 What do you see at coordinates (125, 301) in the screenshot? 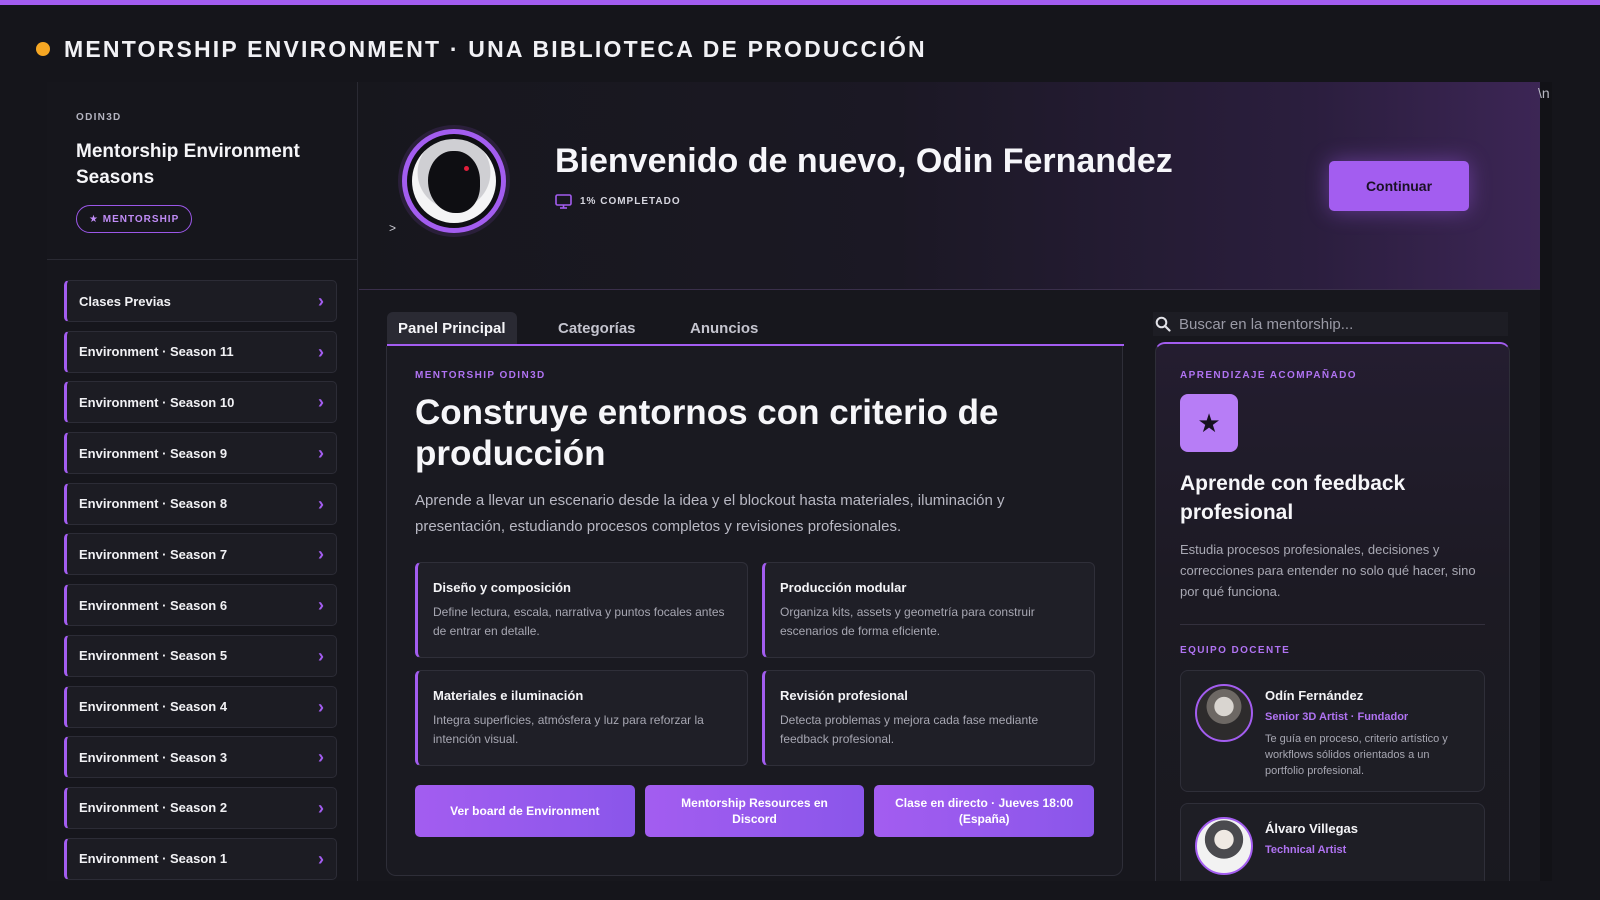
I see `sidebar-item-label: Clases Previas` at bounding box center [125, 301].